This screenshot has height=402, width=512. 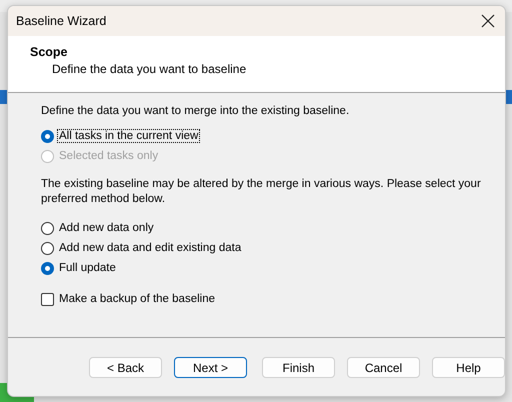 What do you see at coordinates (150, 69) in the screenshot?
I see `page-subtitle: Define the data you want to baseline` at bounding box center [150, 69].